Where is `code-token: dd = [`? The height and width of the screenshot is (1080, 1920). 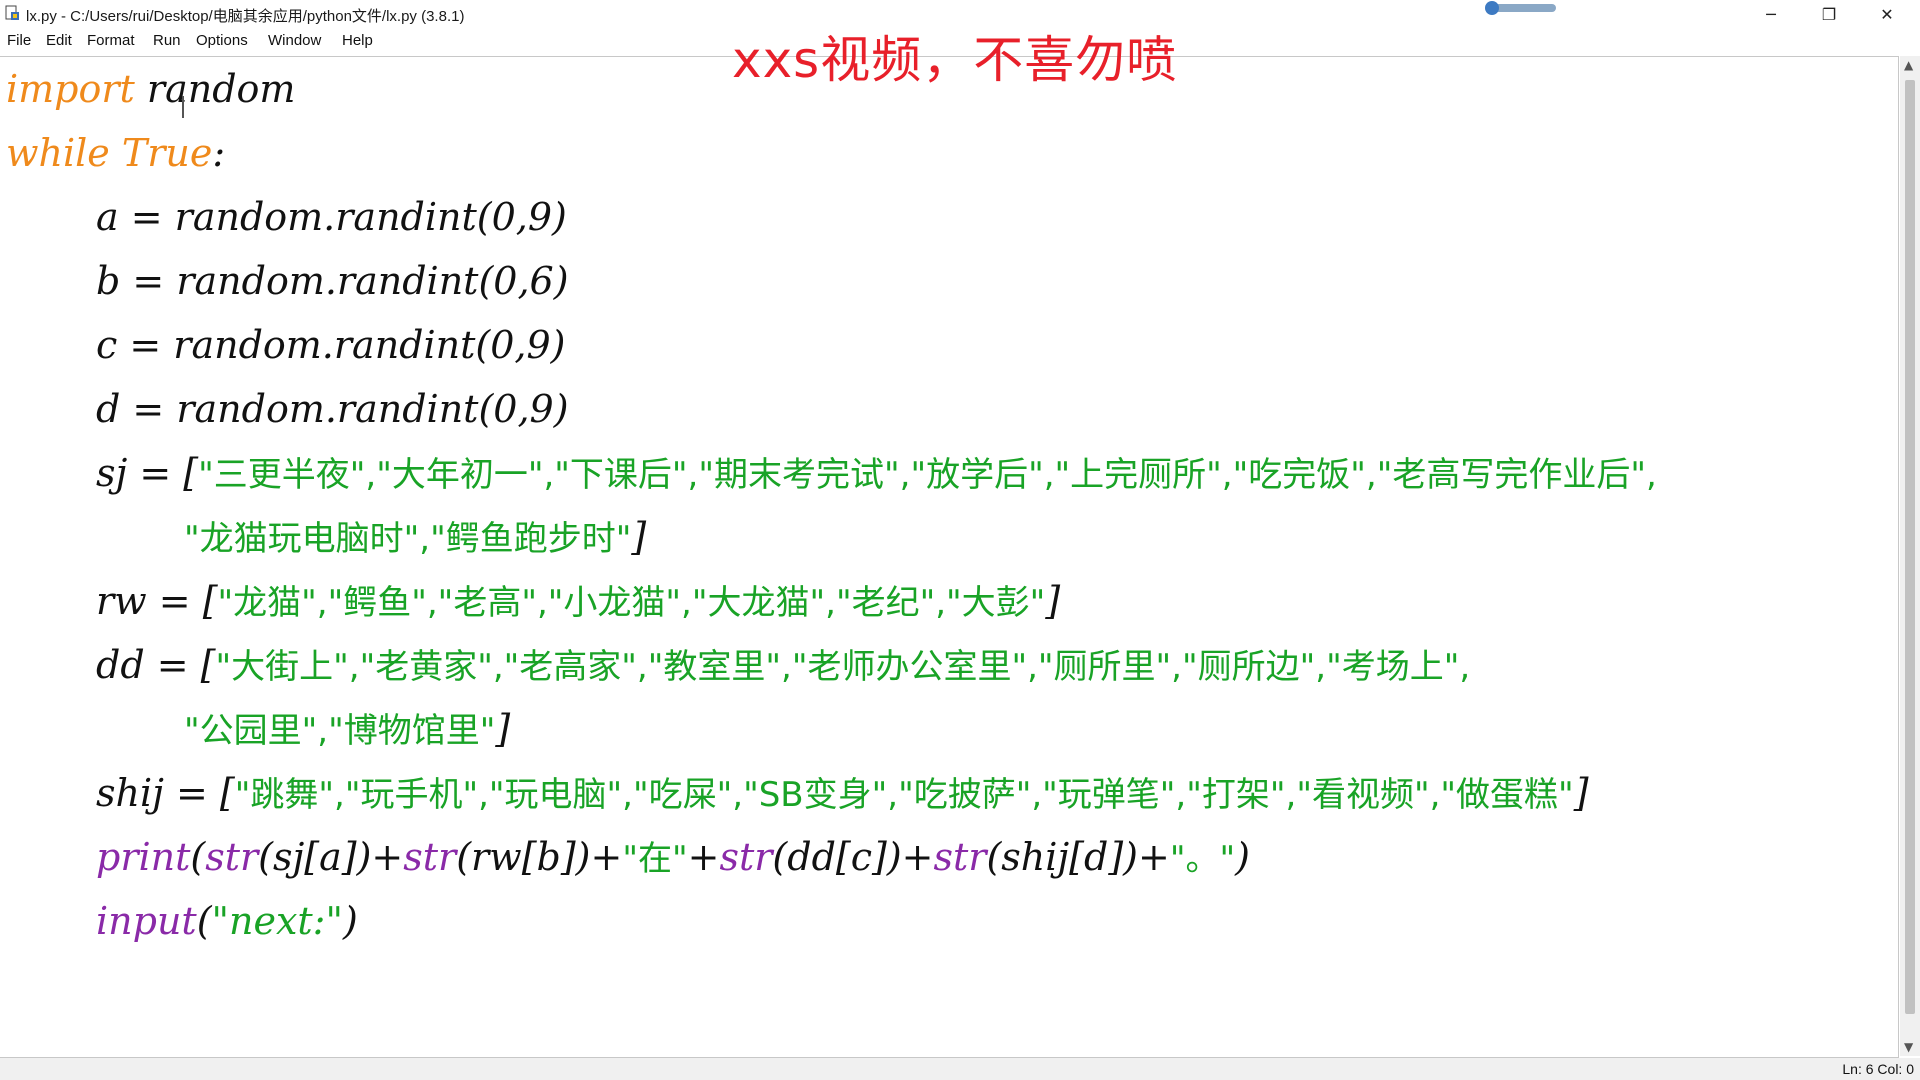
code-token: dd = [ is located at coordinates (156, 665).